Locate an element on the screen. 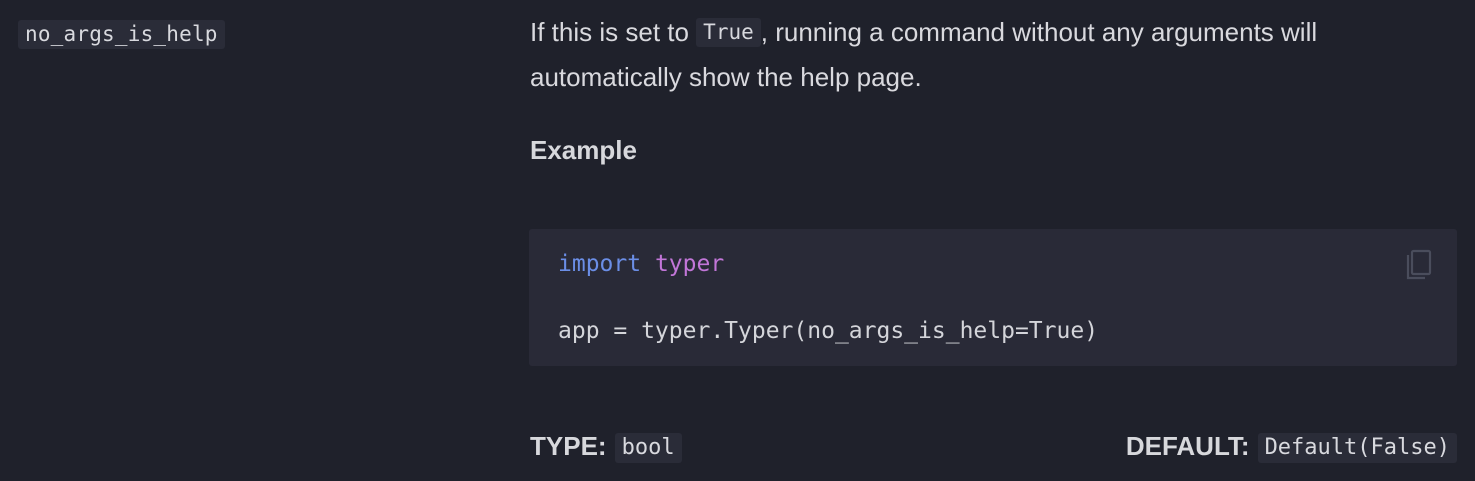 The width and height of the screenshot is (1475, 481). description-text-before: If this is set to is located at coordinates (613, 32).